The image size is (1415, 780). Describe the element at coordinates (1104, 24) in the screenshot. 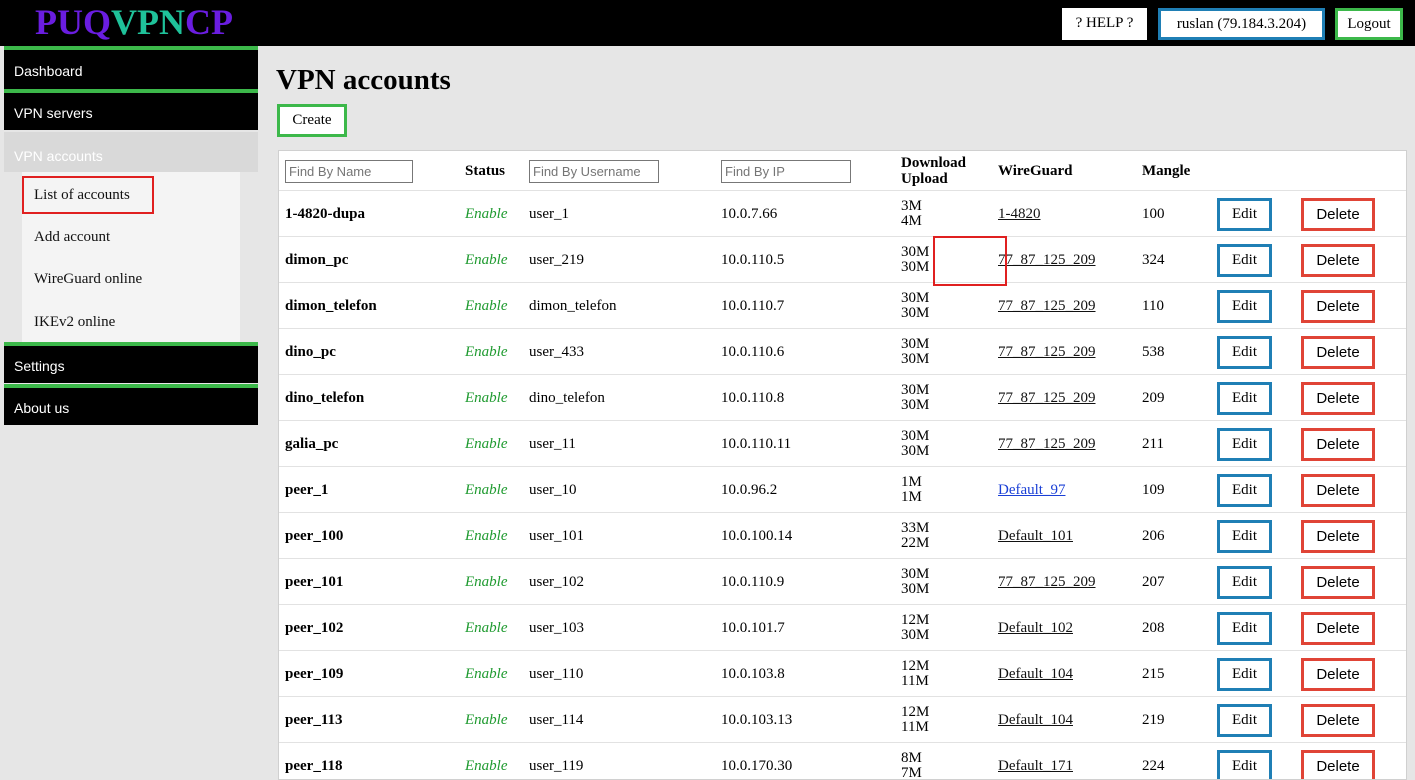

I see `help-button: ? HELP ?` at that location.